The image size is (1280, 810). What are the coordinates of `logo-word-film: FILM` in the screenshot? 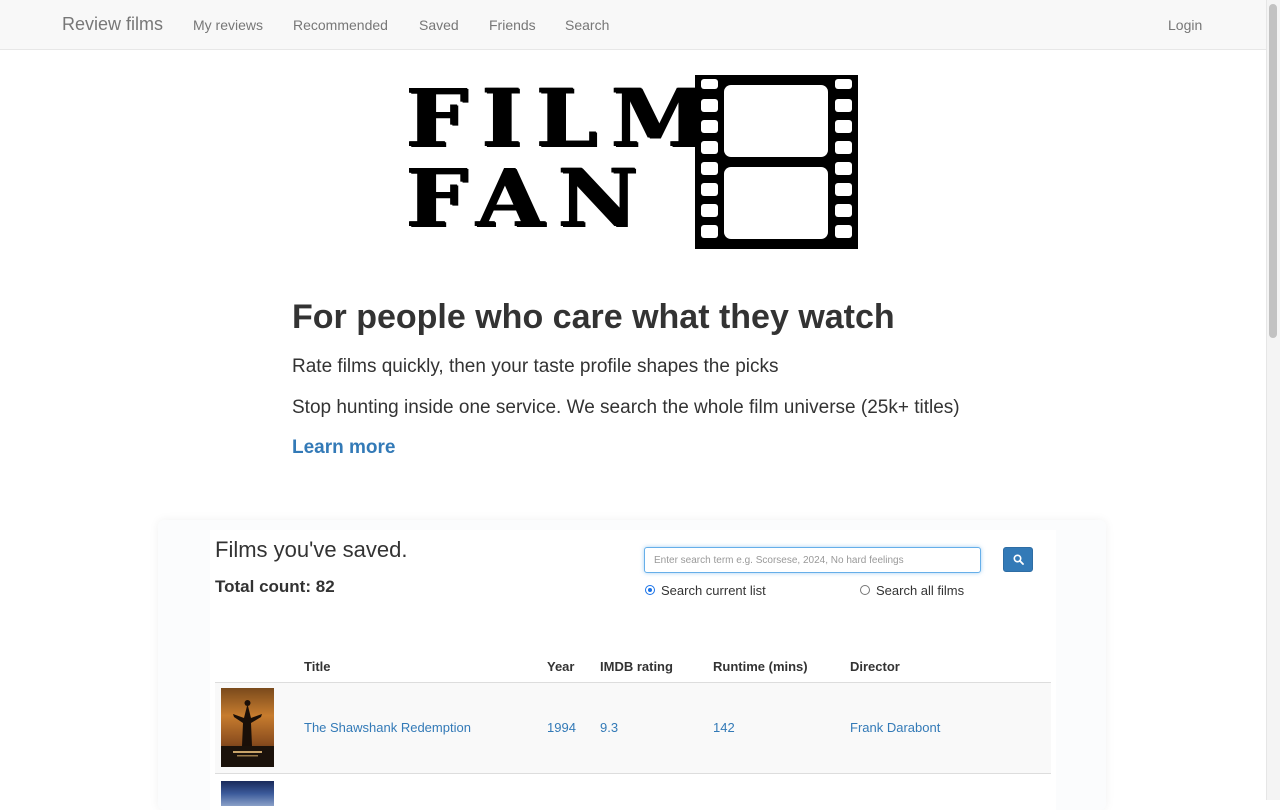 It's located at (564, 118).